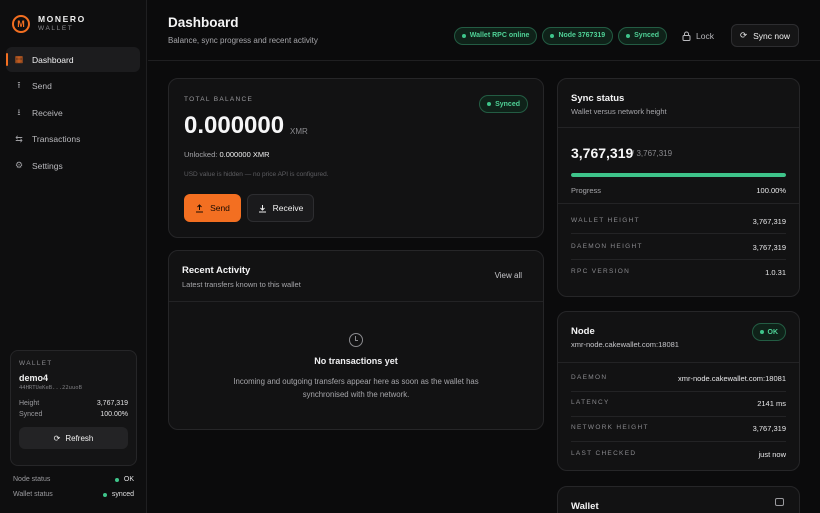 This screenshot has height=513, width=820. I want to click on sidebar-item-label: Transactions, so click(56, 139).